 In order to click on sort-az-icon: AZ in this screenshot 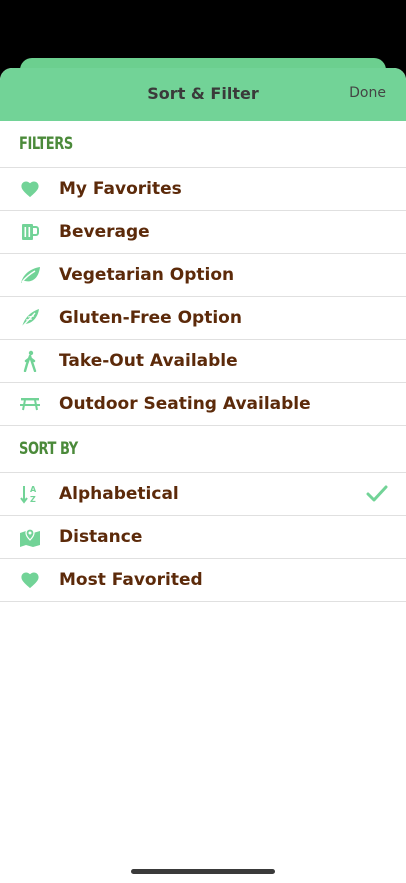, I will do `click(30, 494)`.